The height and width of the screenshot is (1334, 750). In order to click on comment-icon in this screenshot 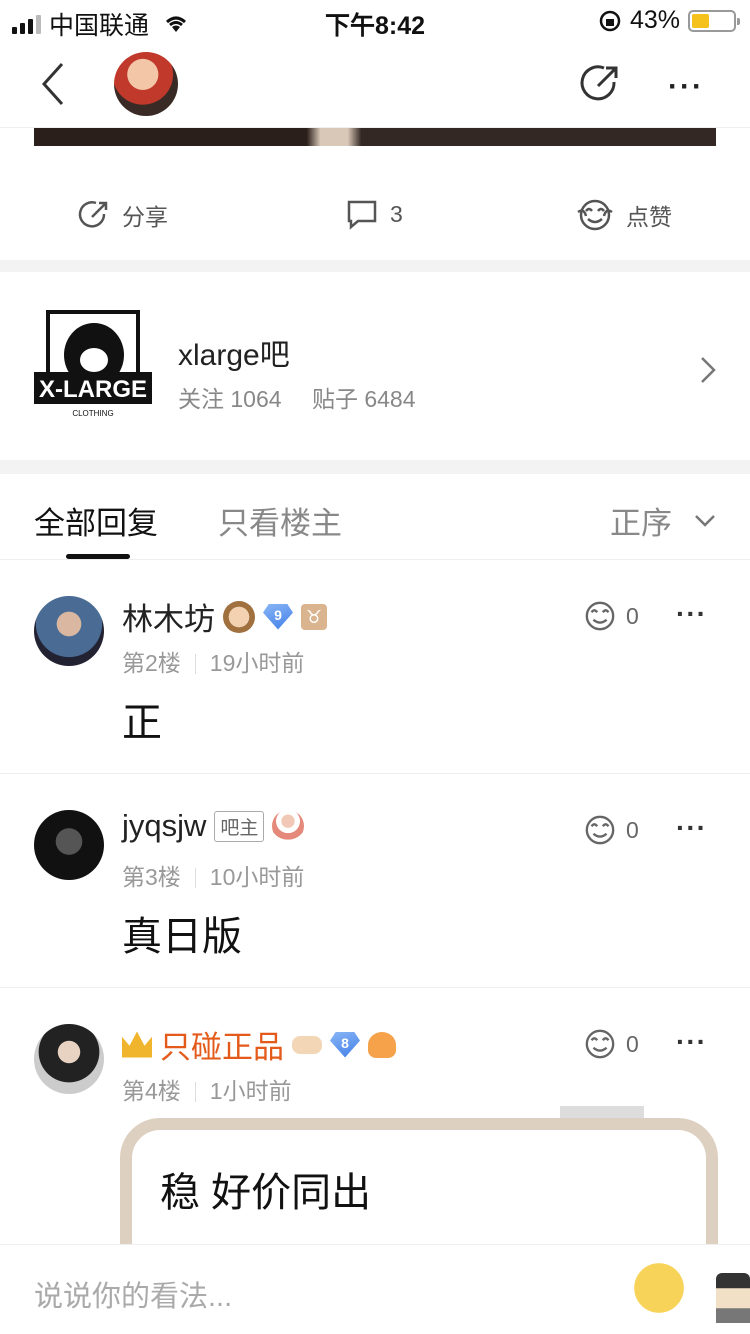, I will do `click(362, 215)`.